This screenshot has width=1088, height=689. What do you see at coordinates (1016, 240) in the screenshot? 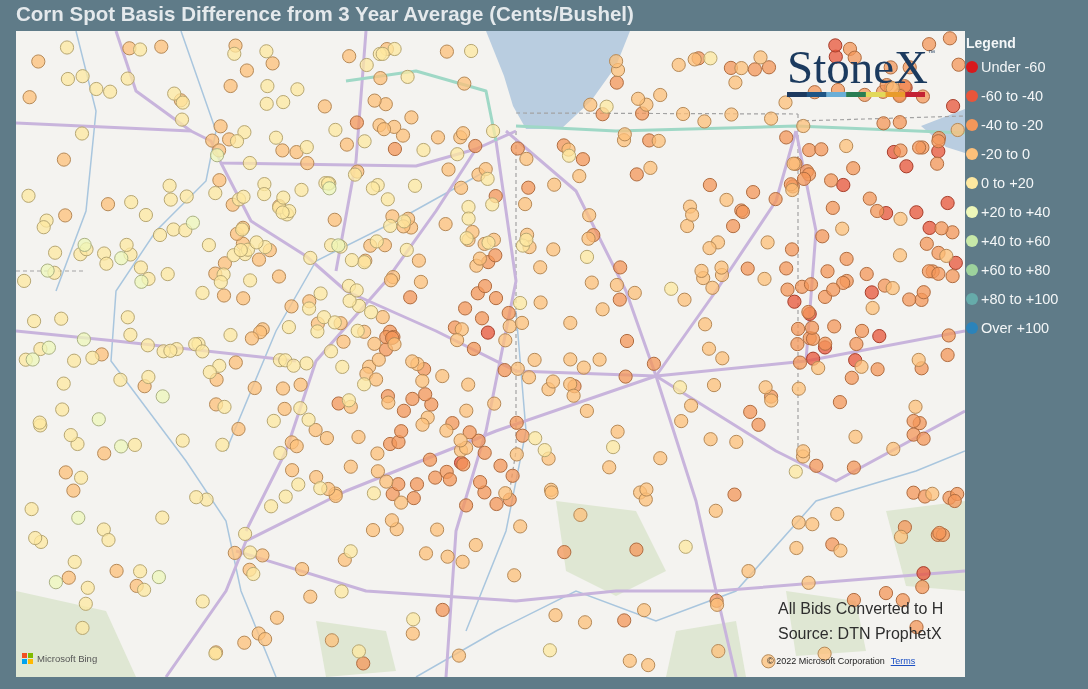
I see `legend-label: +40 to +60` at bounding box center [1016, 240].